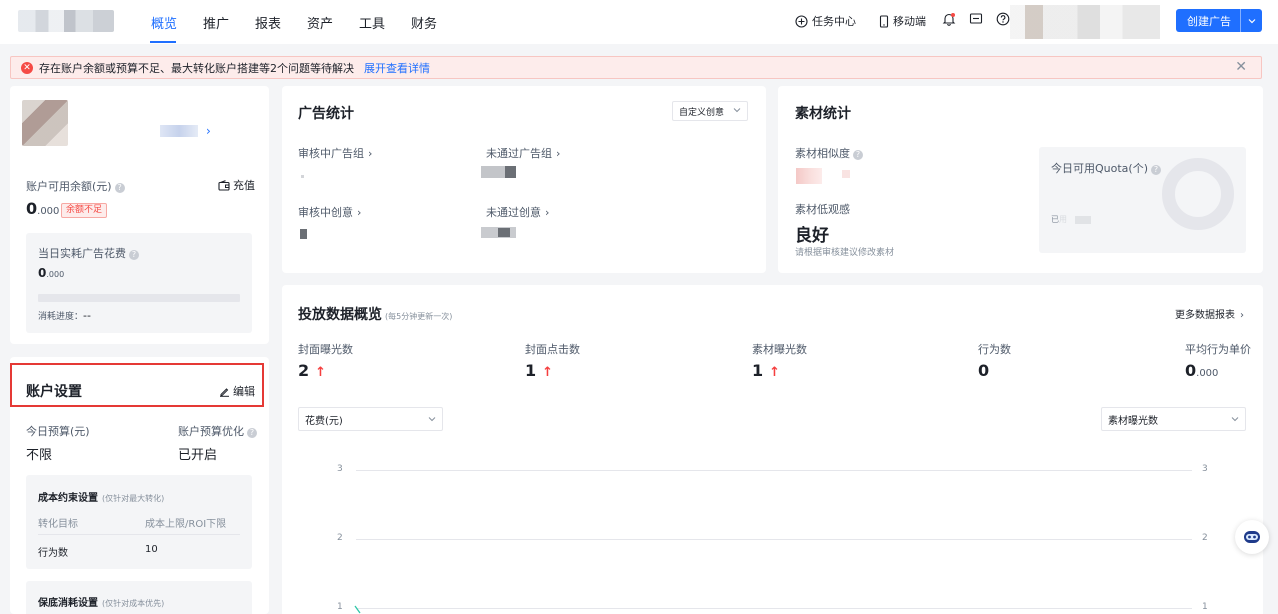 The height and width of the screenshot is (614, 1278). What do you see at coordinates (196, 68) in the screenshot?
I see `alert-message: 存在账户余额或预算不足、最大转化账户搭建等2个问题等待解决` at bounding box center [196, 68].